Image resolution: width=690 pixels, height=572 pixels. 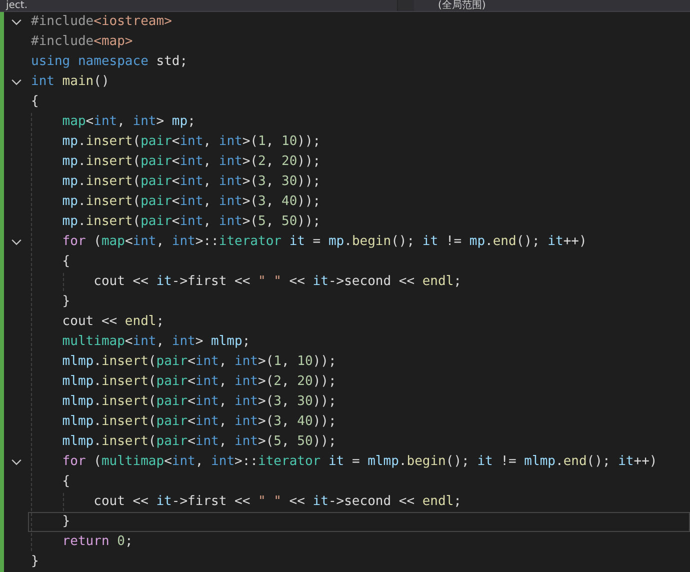 What do you see at coordinates (359, 382) in the screenshot?
I see `code-line: mlmp.insert(pair<int, int>(2, 20));` at bounding box center [359, 382].